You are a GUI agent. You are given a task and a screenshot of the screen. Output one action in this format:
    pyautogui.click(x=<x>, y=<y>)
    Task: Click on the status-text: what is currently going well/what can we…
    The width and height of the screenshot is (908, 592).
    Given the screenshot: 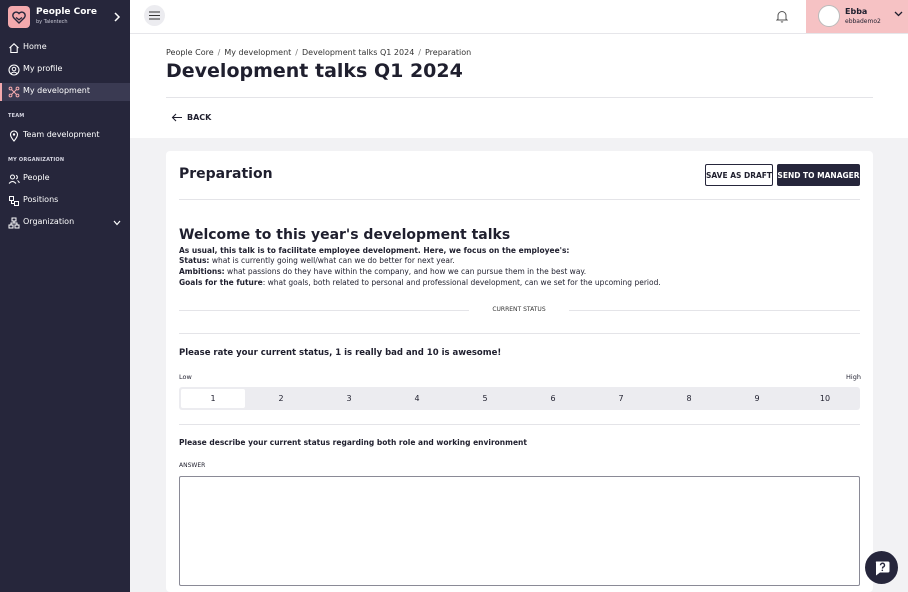 What is the action you would take?
    pyautogui.click(x=332, y=260)
    